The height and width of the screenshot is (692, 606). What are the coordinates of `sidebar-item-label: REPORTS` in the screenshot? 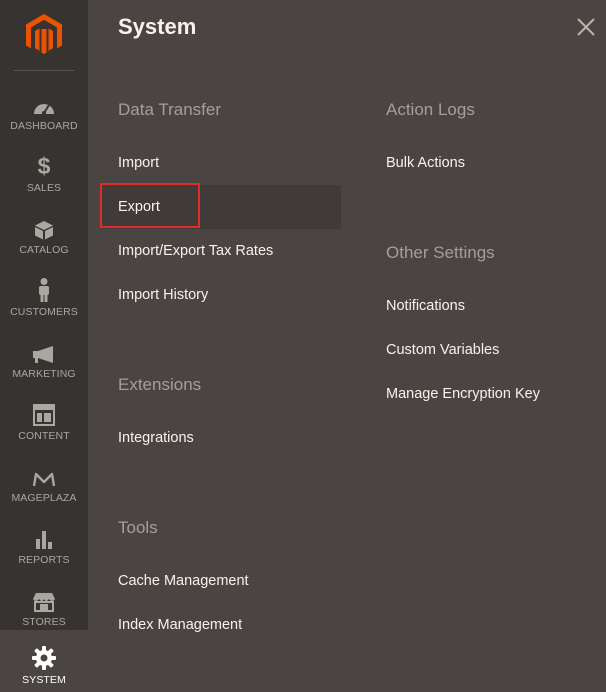 It's located at (44, 560).